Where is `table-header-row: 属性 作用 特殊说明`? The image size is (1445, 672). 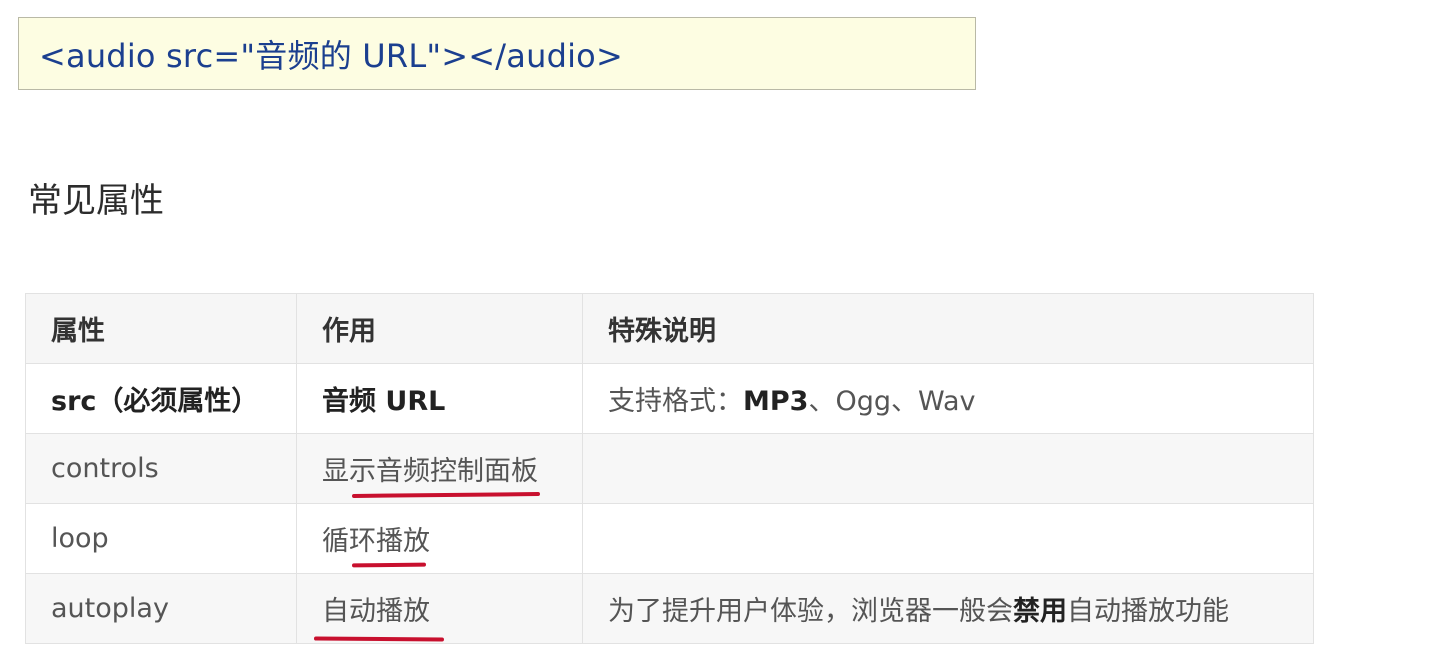
table-header-row: 属性 作用 特殊说明 is located at coordinates (669, 328).